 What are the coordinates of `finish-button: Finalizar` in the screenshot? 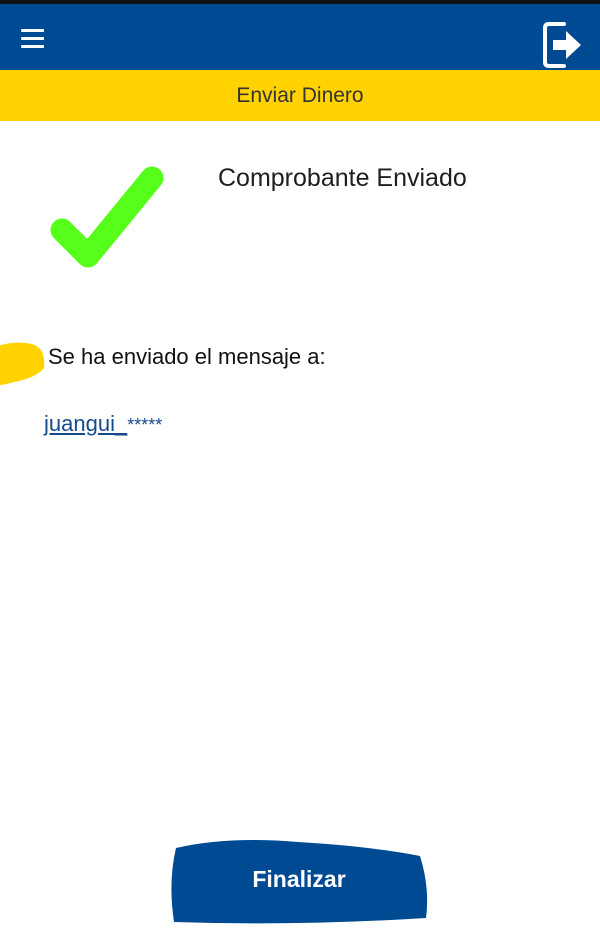 It's located at (299, 882).